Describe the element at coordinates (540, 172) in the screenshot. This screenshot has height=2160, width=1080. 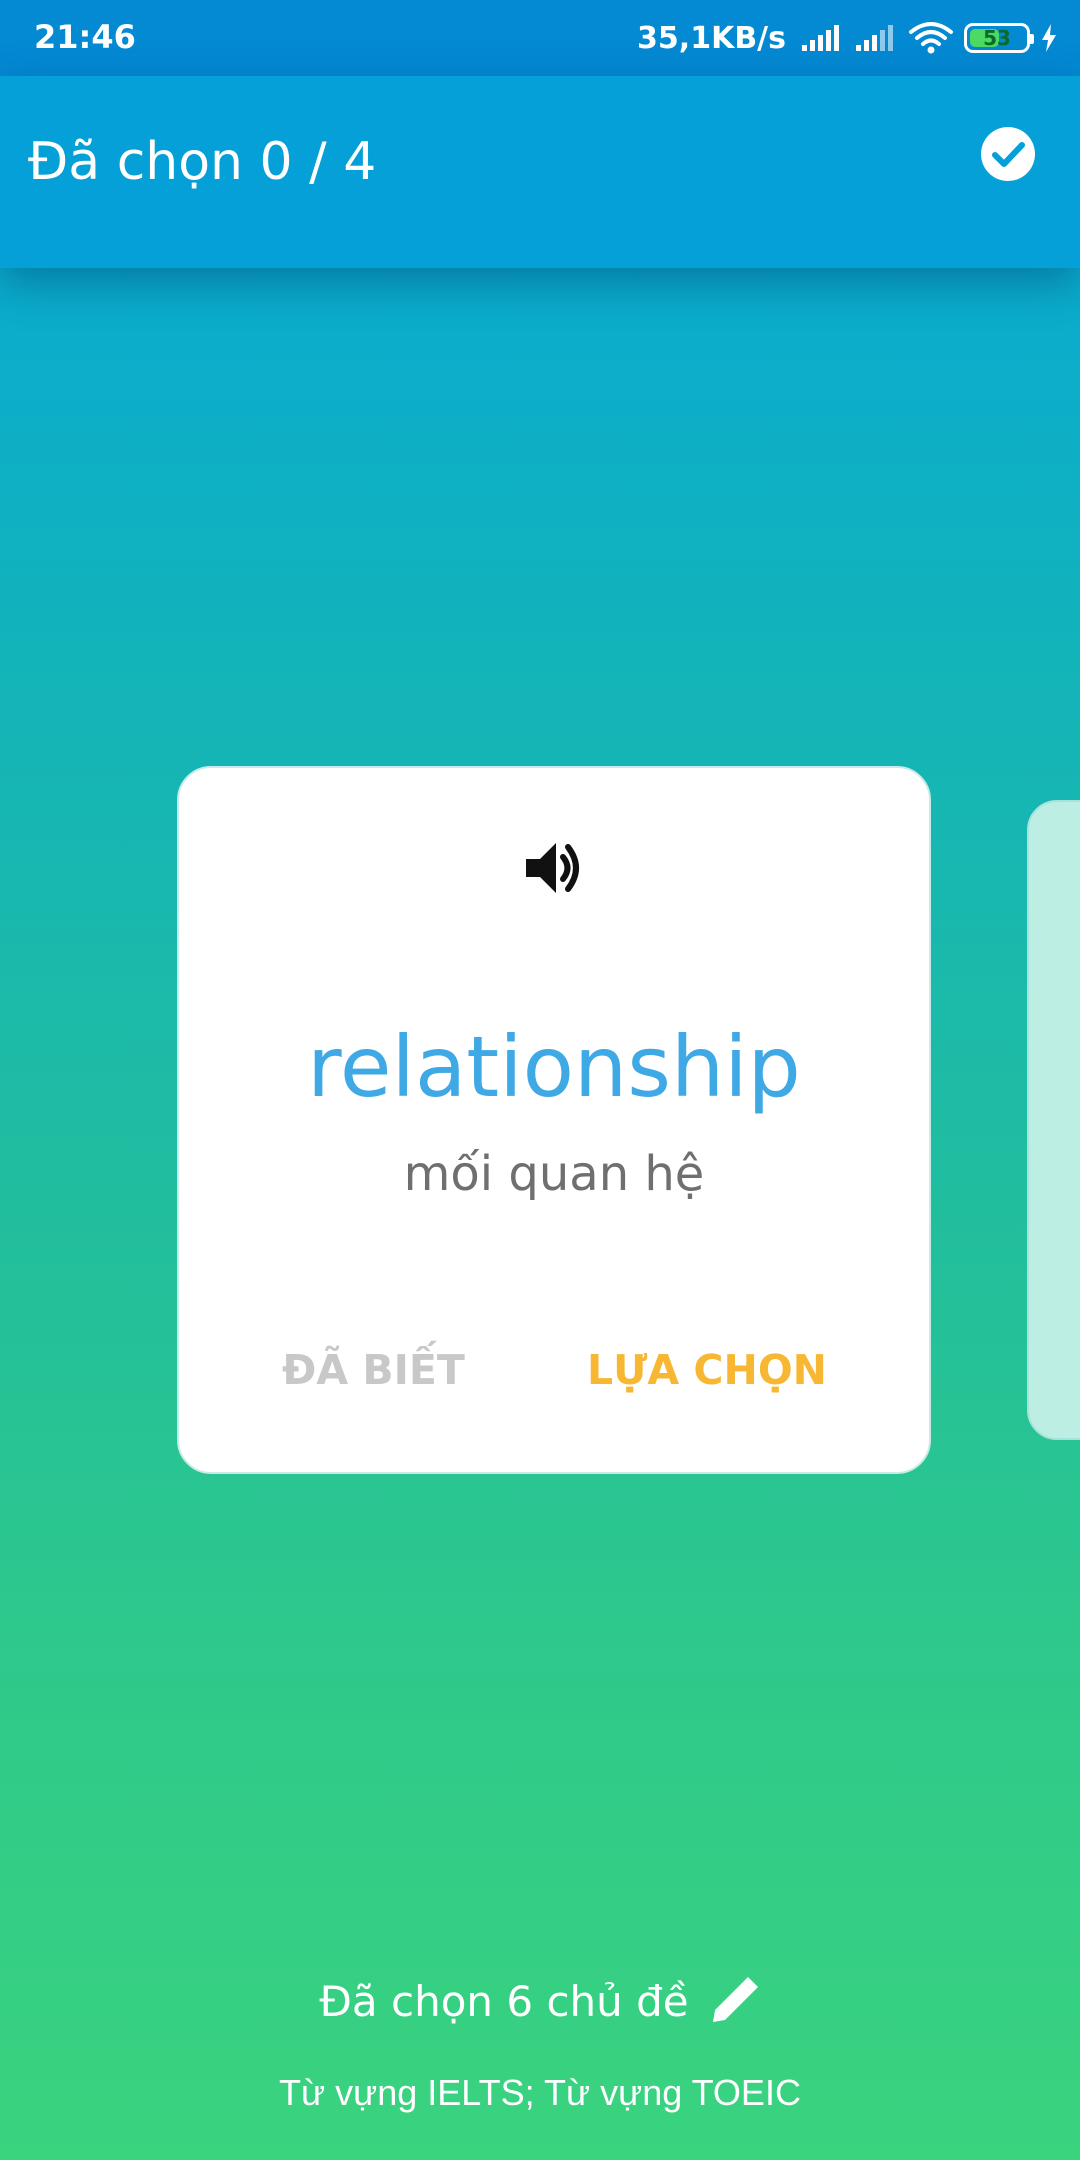
I see `app-bar: Đã chọn 0 / 4` at that location.